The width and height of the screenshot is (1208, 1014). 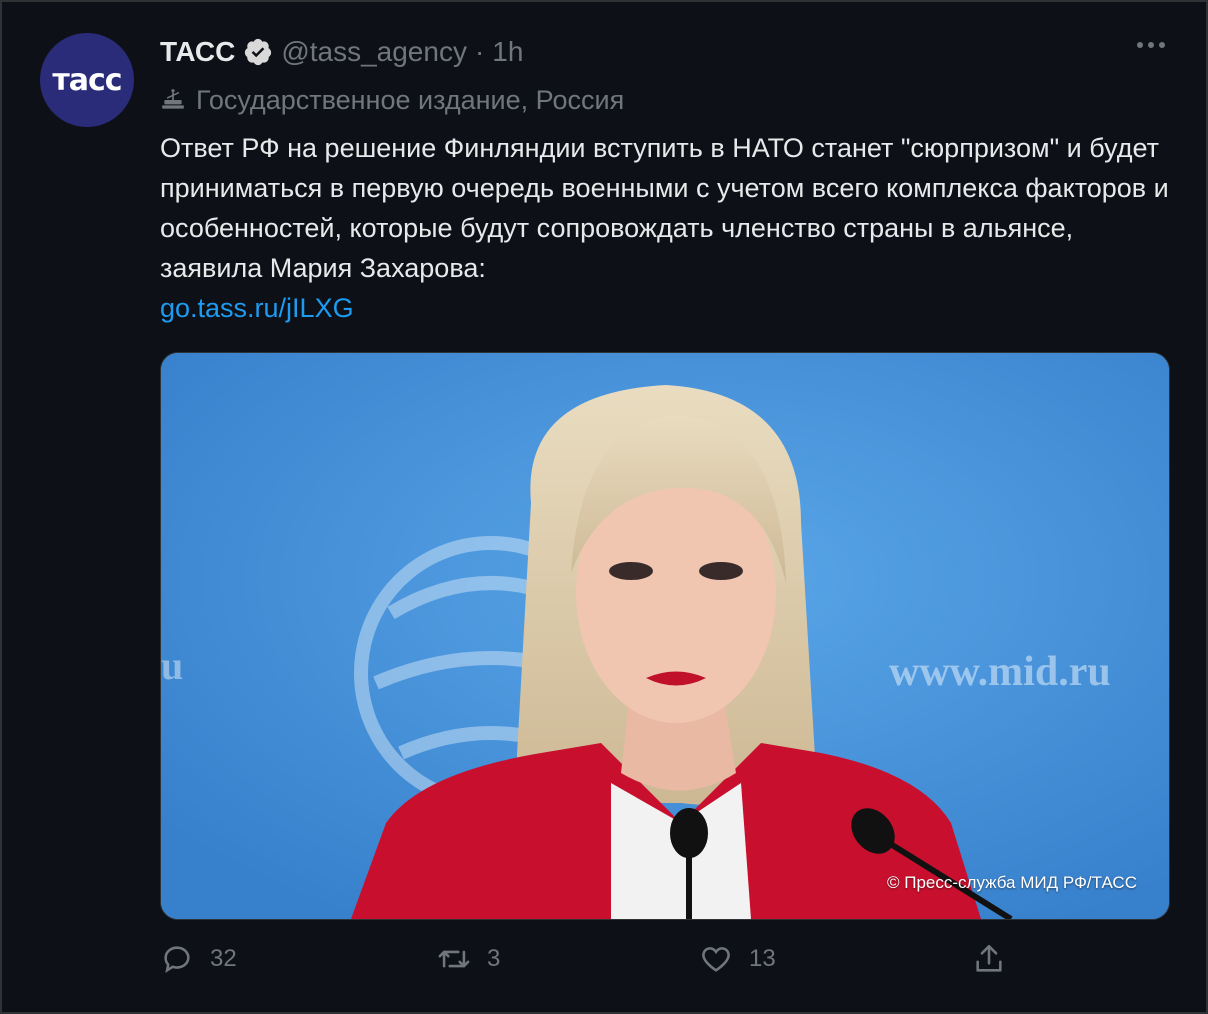 I want to click on avatar-logo-text: тасс, so click(x=87, y=80).